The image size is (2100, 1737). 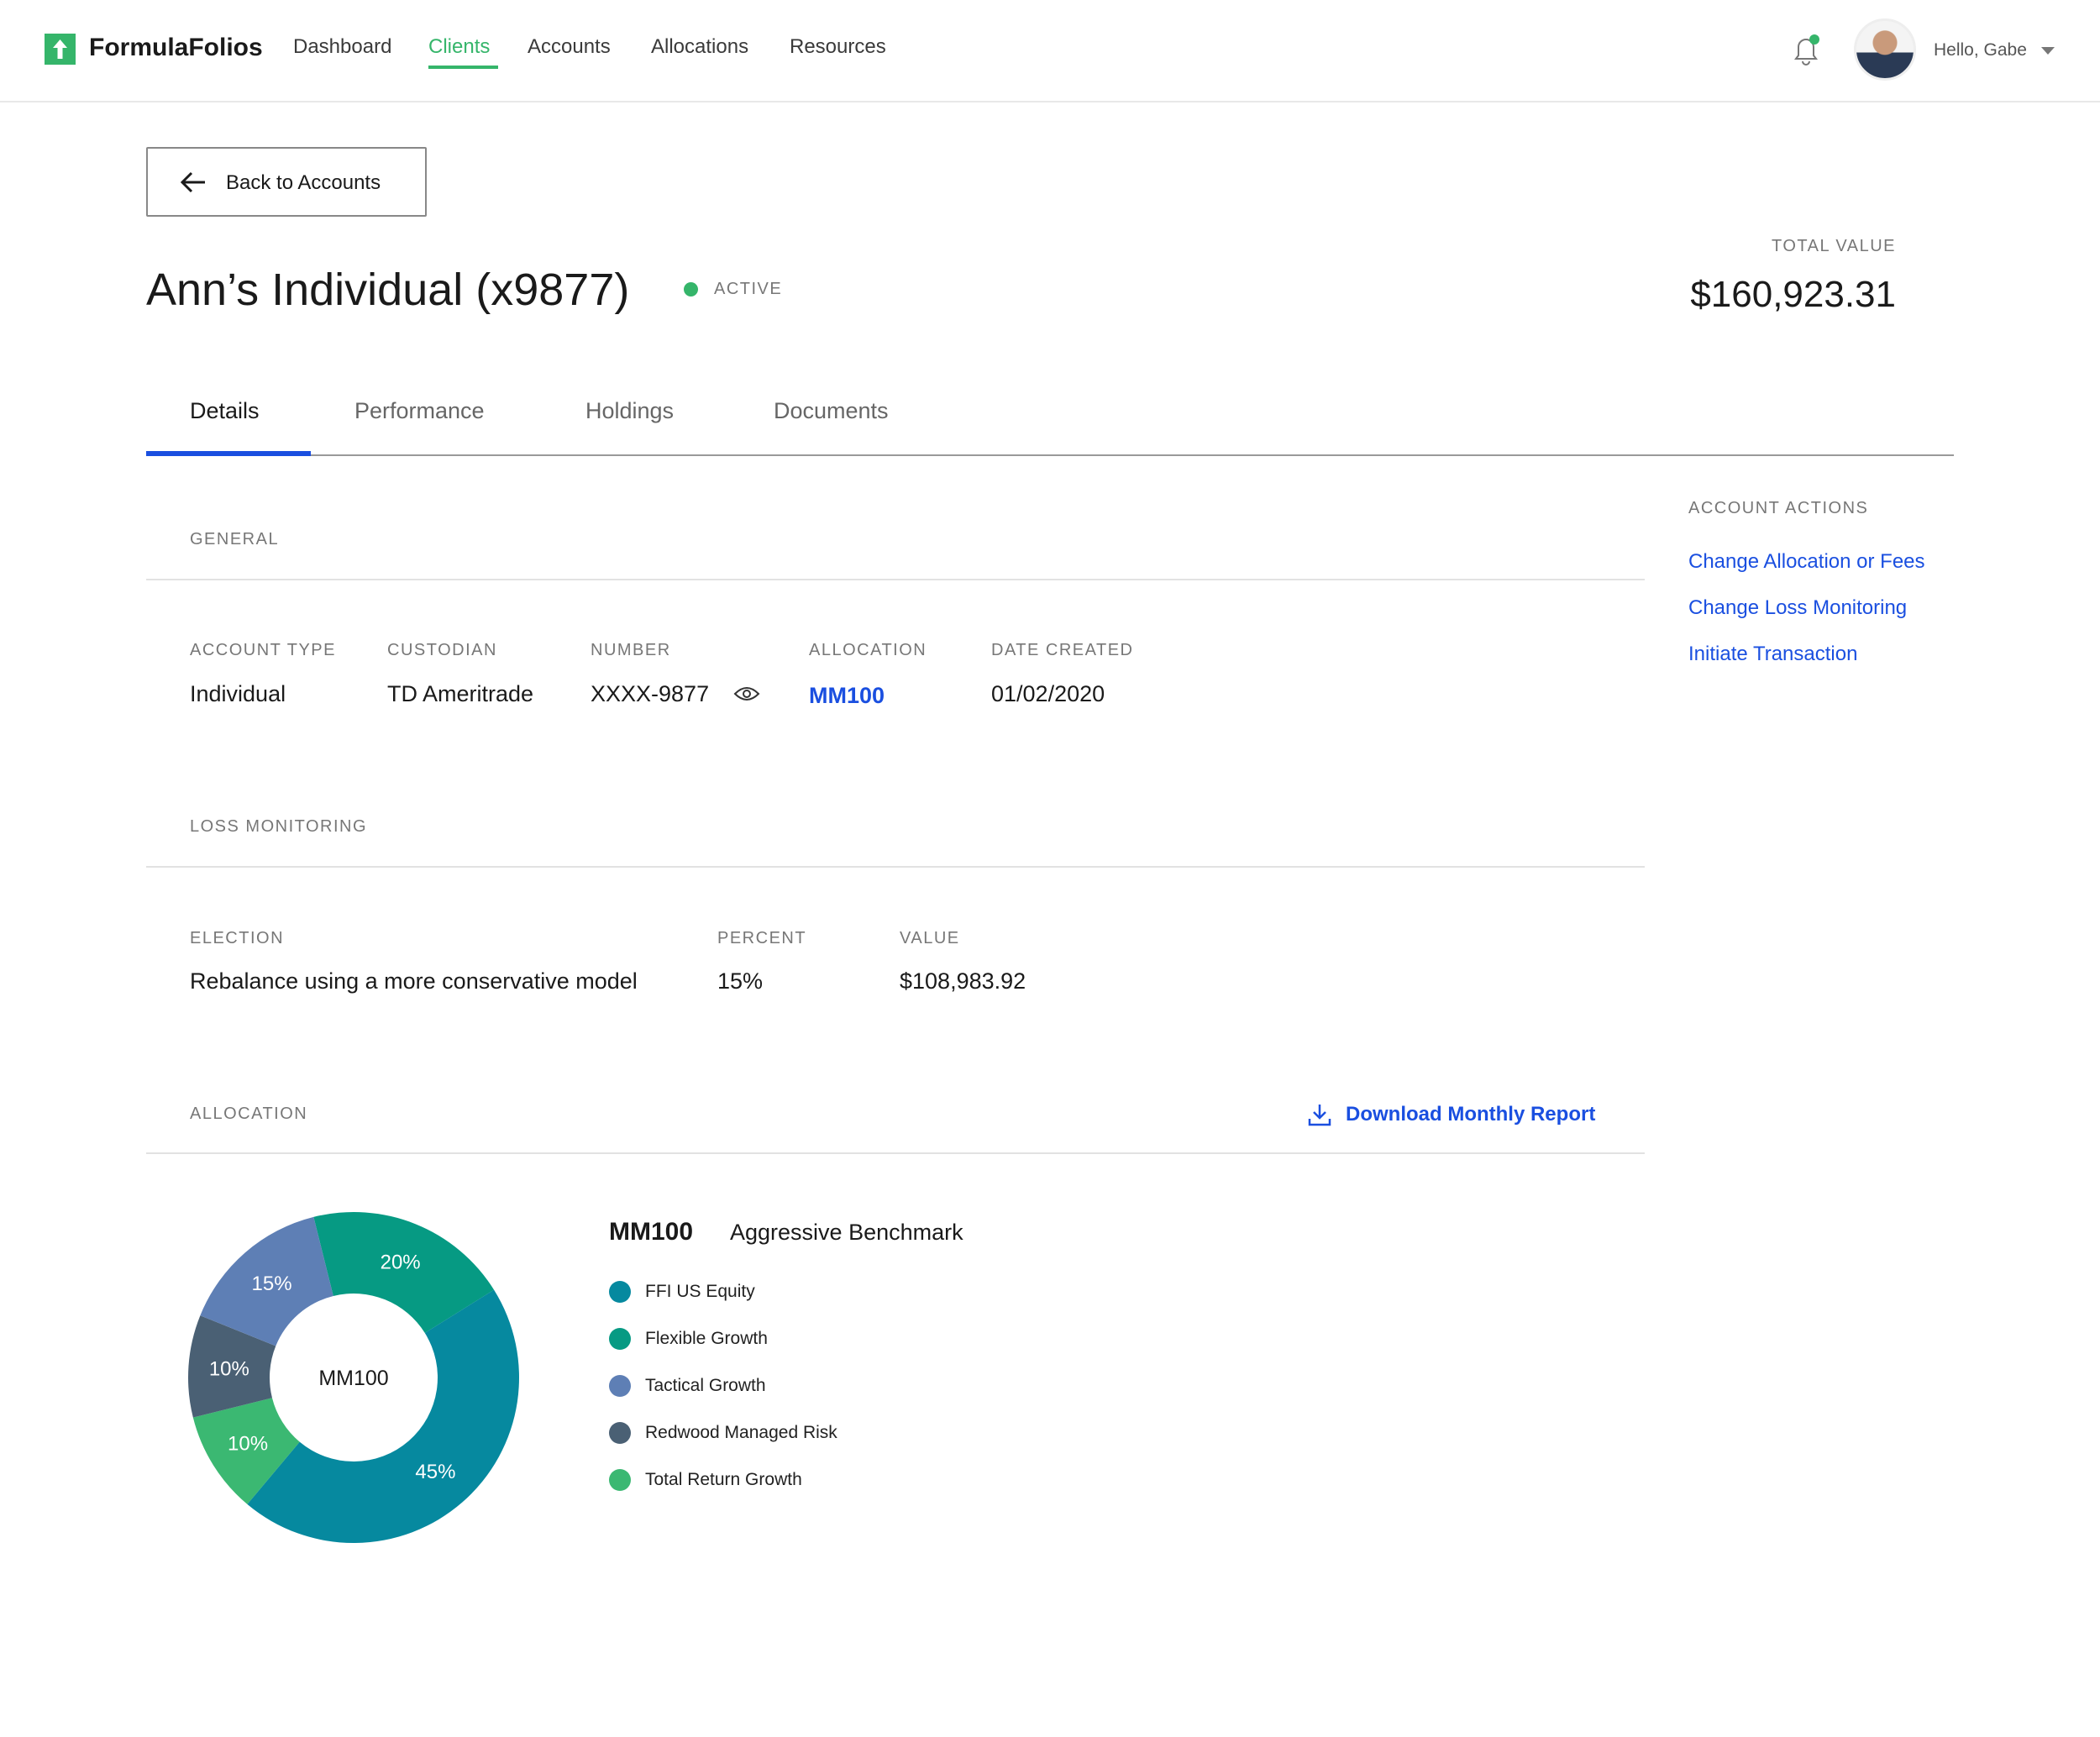 I want to click on page-title: Ann’s Individual (x9877), so click(x=388, y=290).